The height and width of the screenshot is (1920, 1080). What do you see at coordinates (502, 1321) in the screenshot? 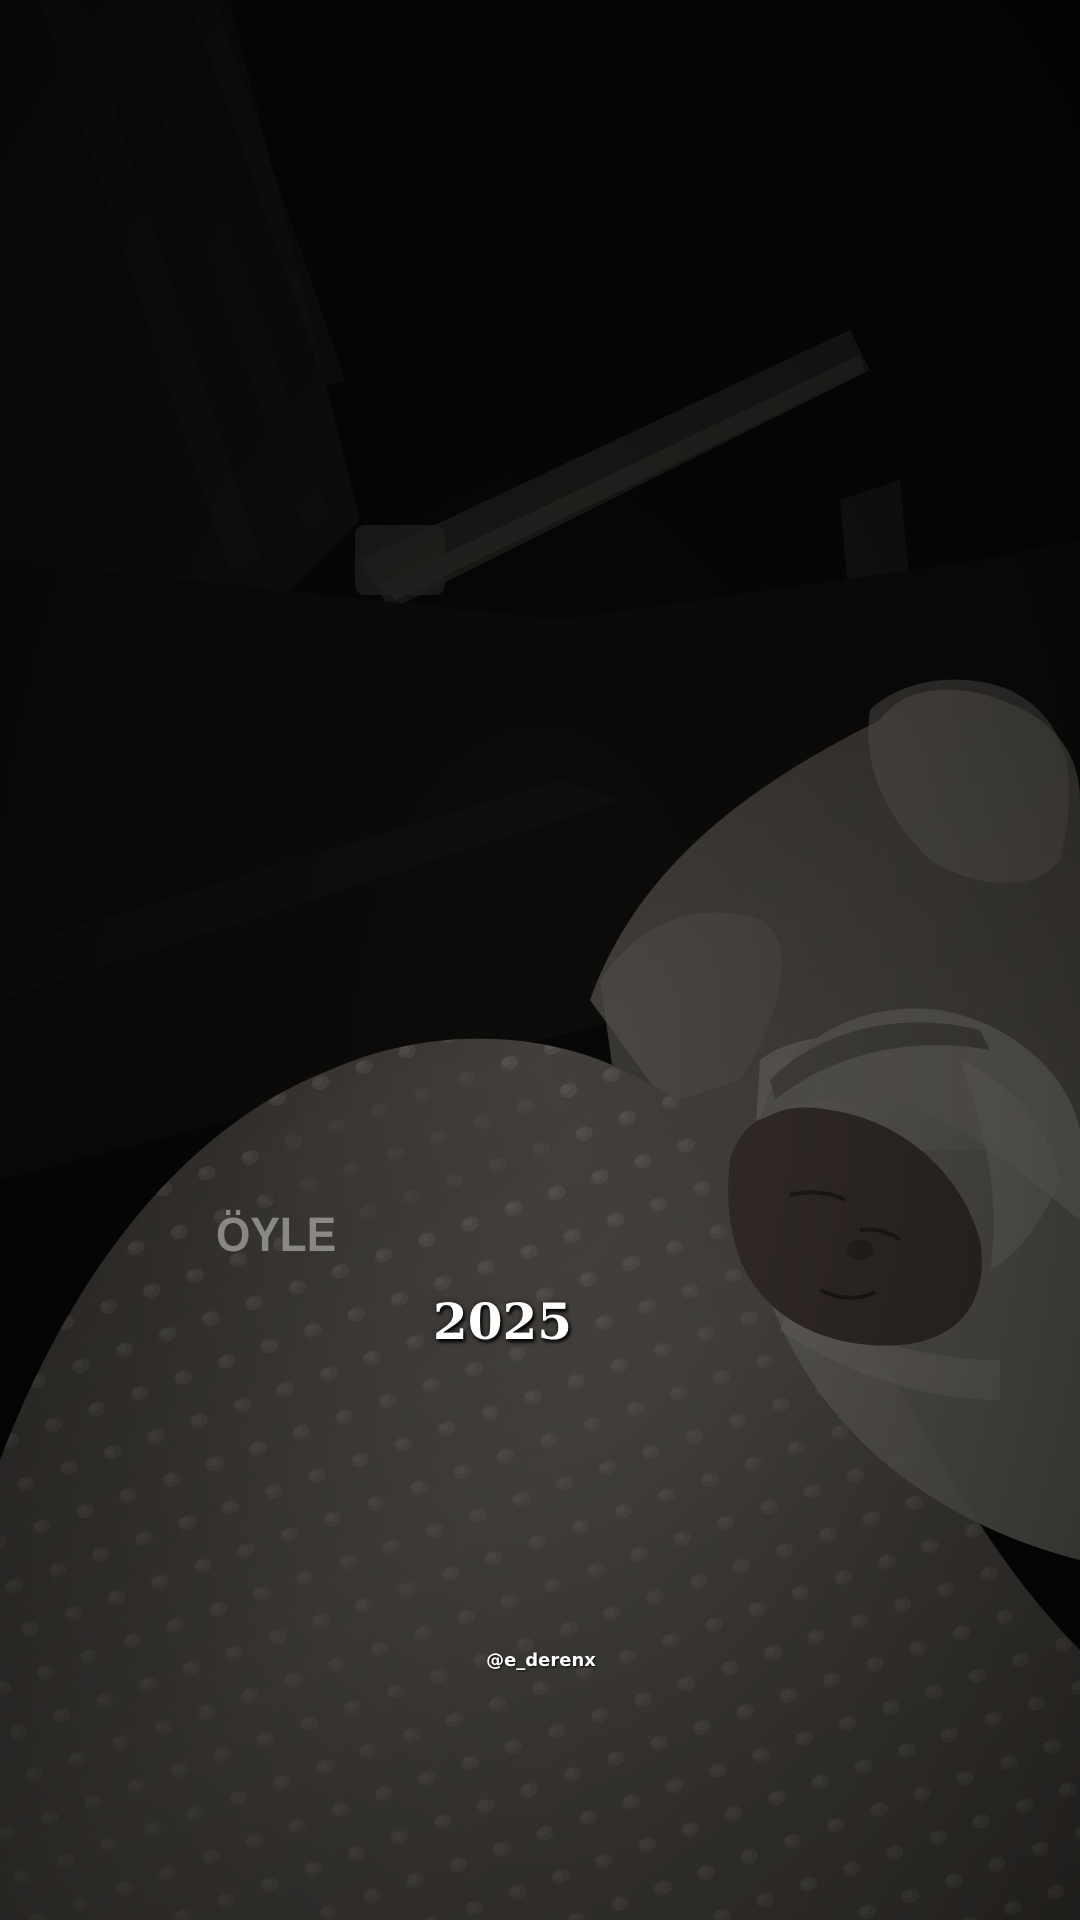
I see `year-caption: 2025` at bounding box center [502, 1321].